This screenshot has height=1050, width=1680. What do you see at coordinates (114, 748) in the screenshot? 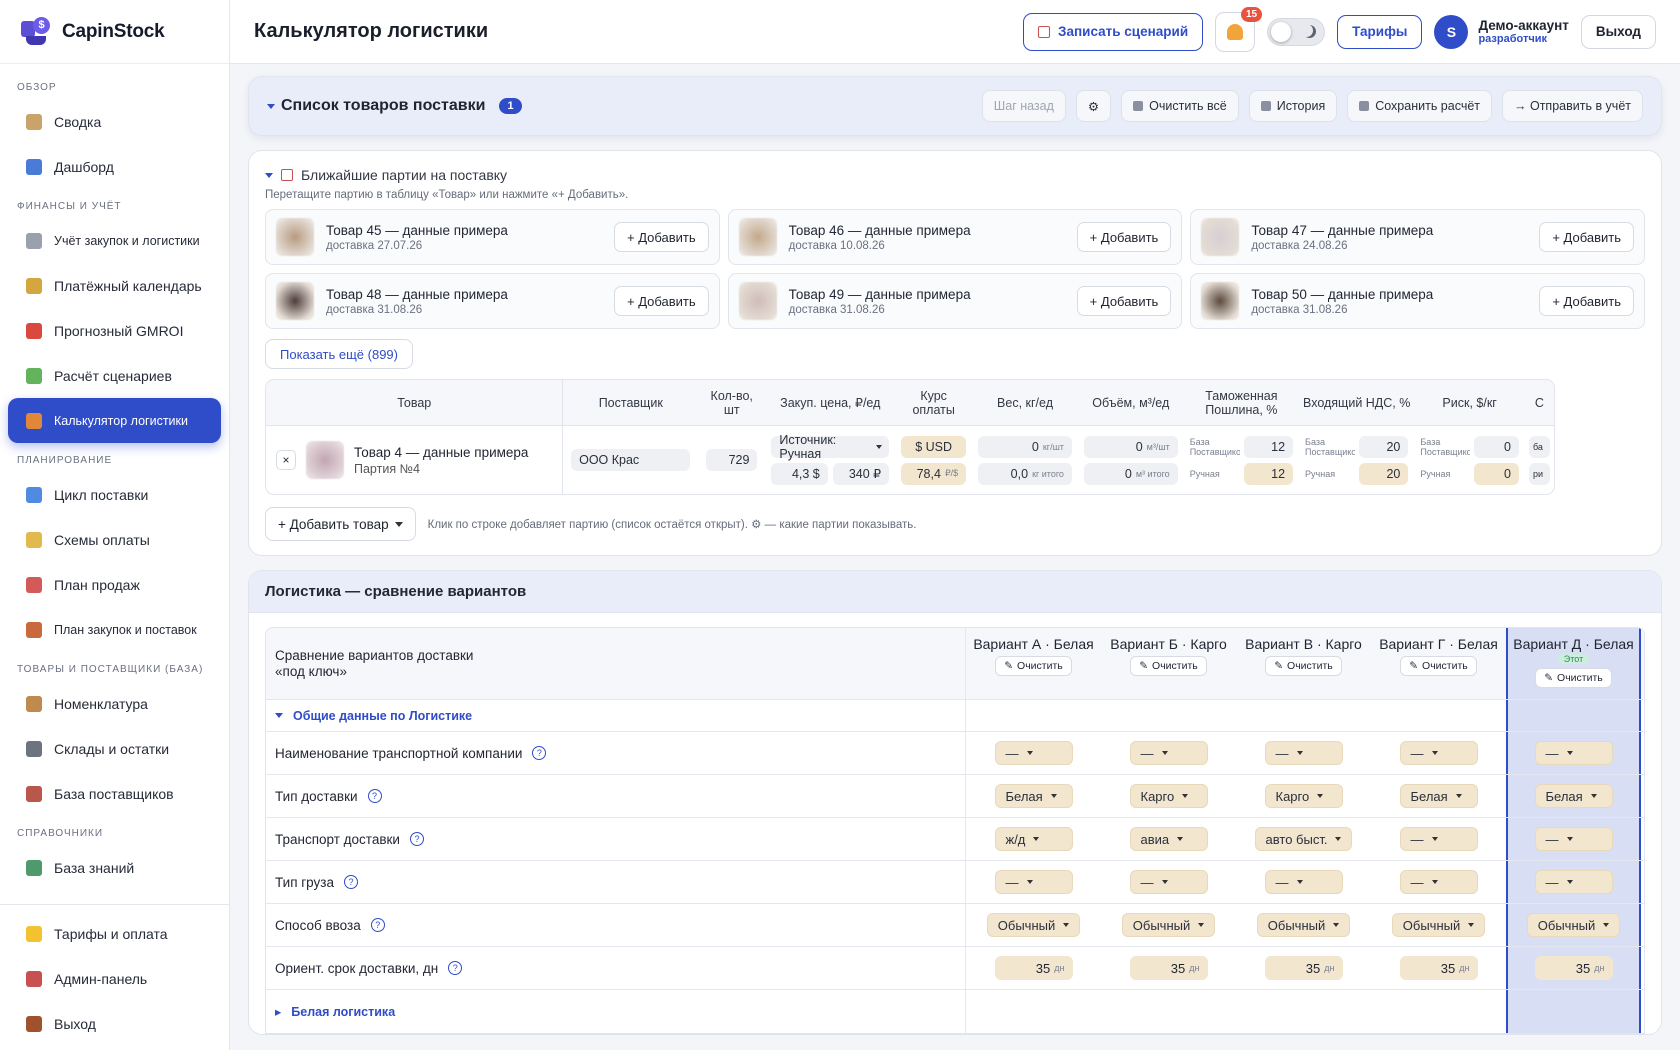
I see `sidebar-item: Склады и остатки` at bounding box center [114, 748].